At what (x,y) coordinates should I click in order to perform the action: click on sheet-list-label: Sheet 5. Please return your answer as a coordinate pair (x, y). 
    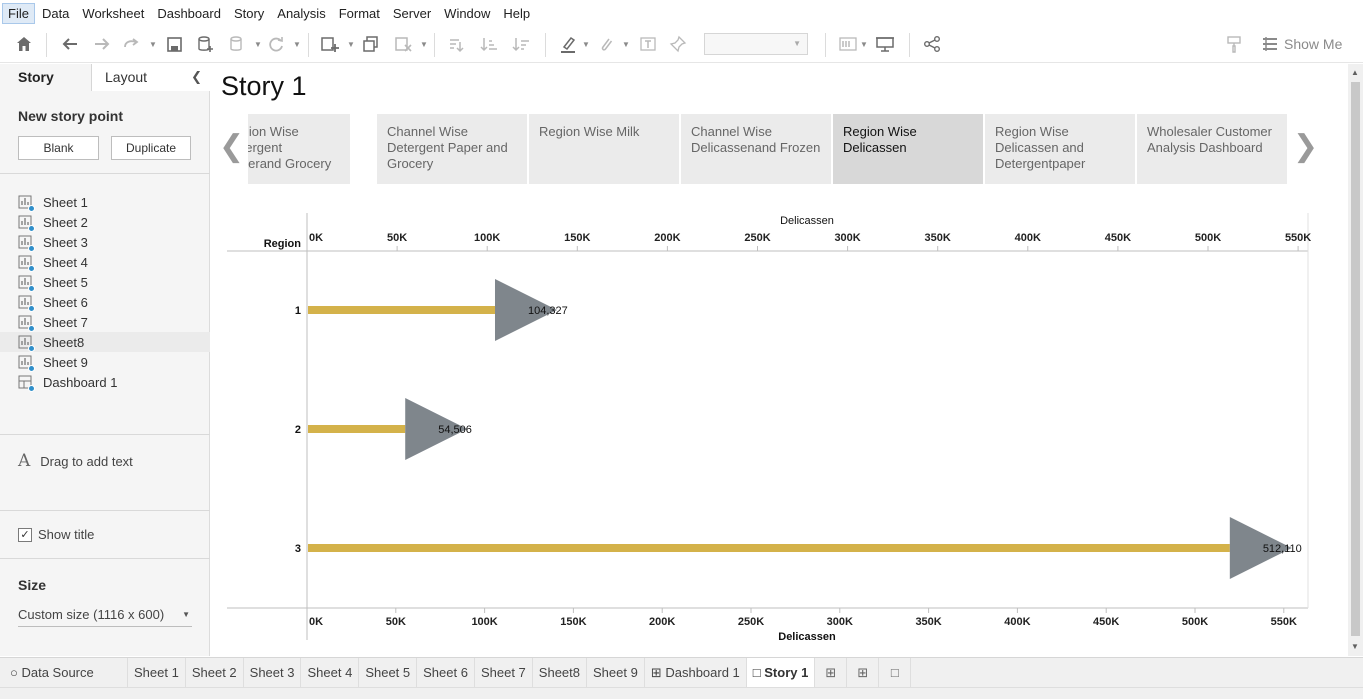
    Looking at the image, I should click on (65, 282).